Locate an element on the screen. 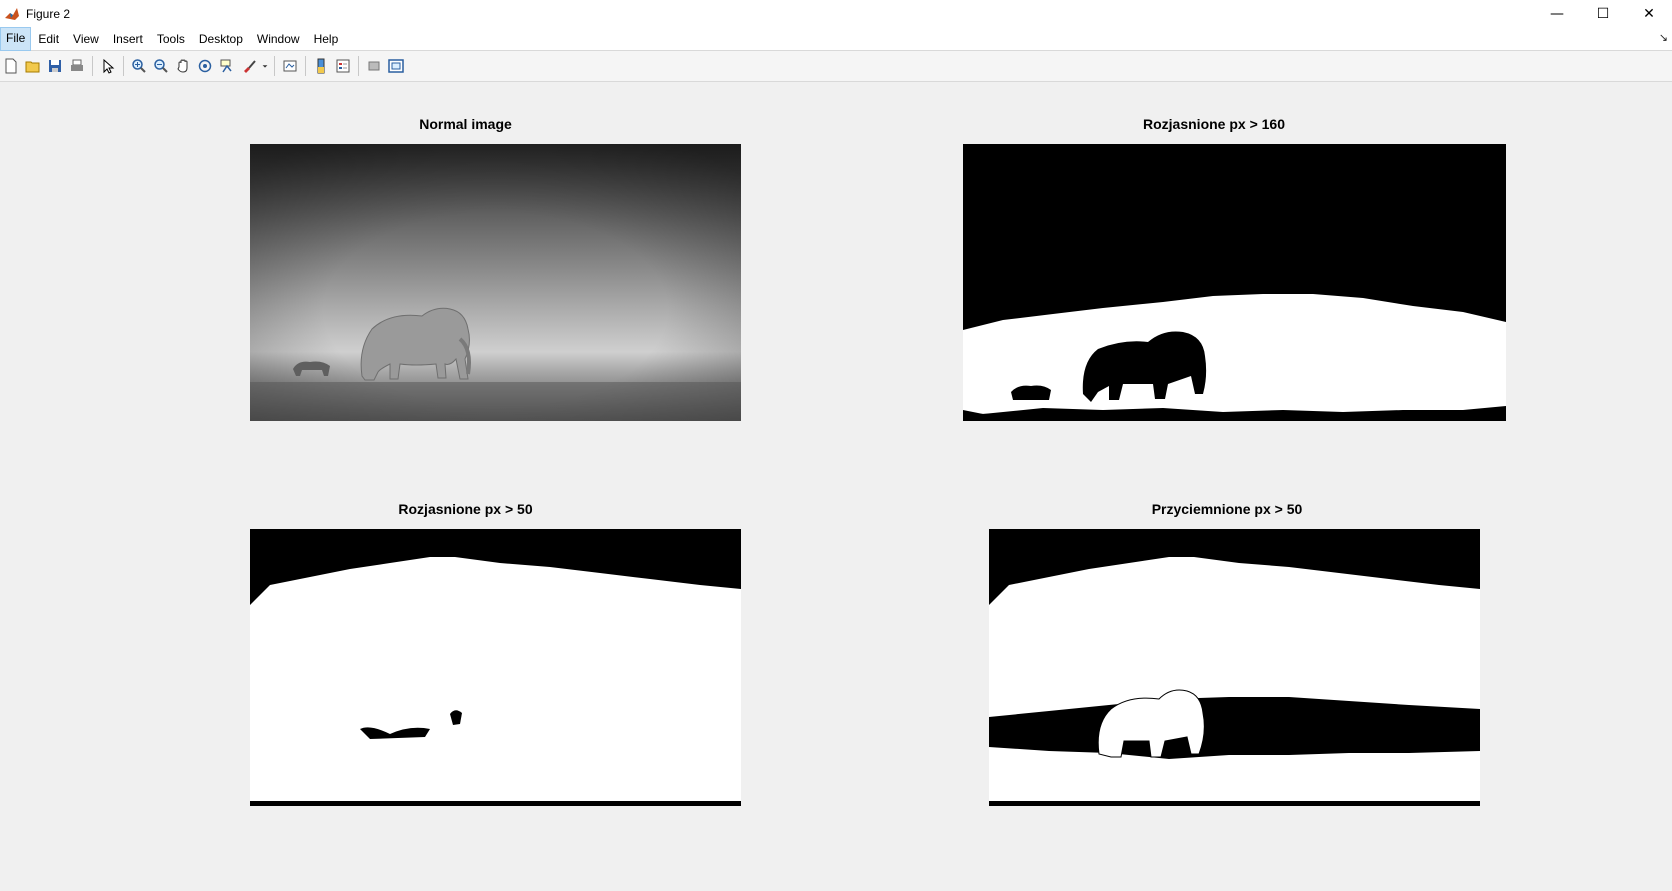 This screenshot has width=1672, height=891. rotate-3d-icon is located at coordinates (205, 66).